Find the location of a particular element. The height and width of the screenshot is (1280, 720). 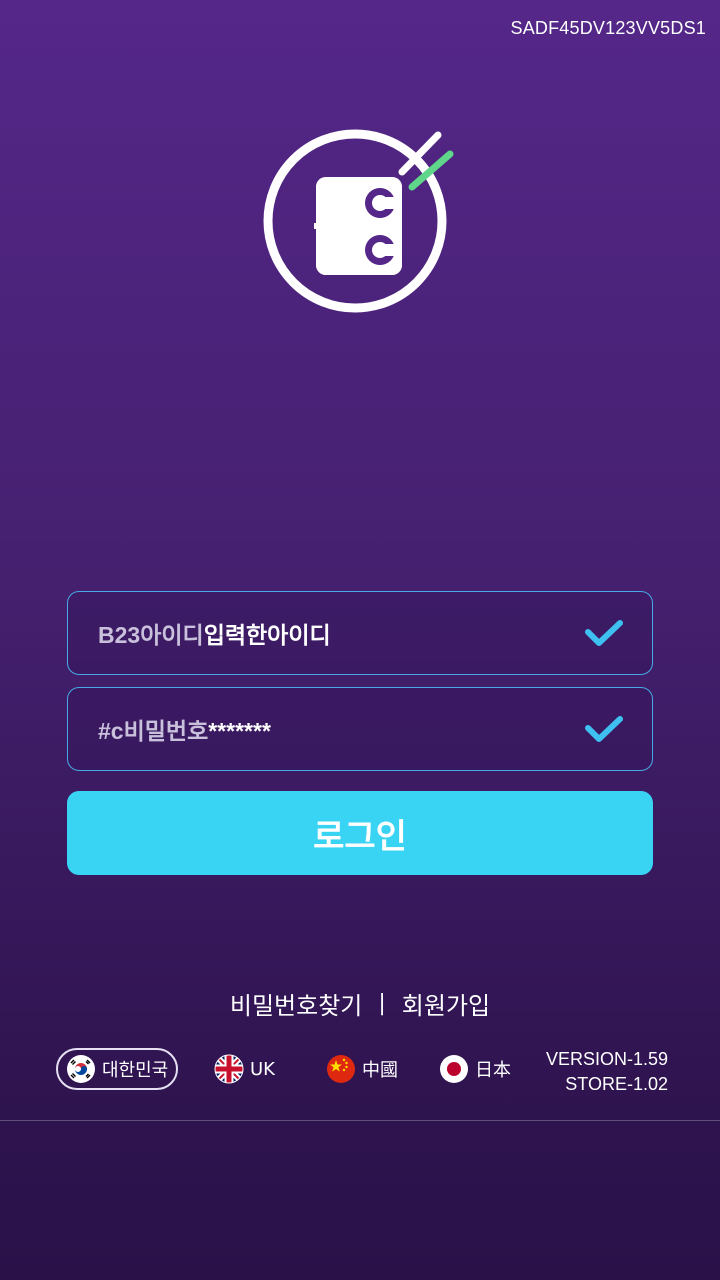

version-info: VERSION-1.59 STORE-1.02 is located at coordinates (607, 1072).